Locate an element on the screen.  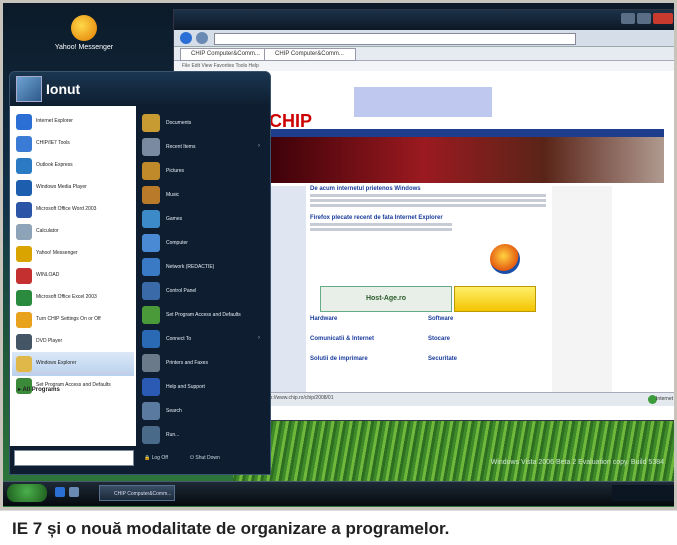
section-list: Software Stocare Securitate is located at coordinates (487, 339).